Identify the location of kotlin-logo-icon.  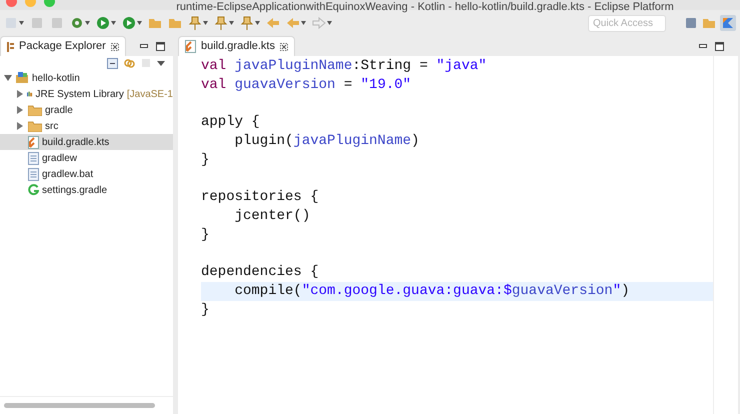
(728, 23).